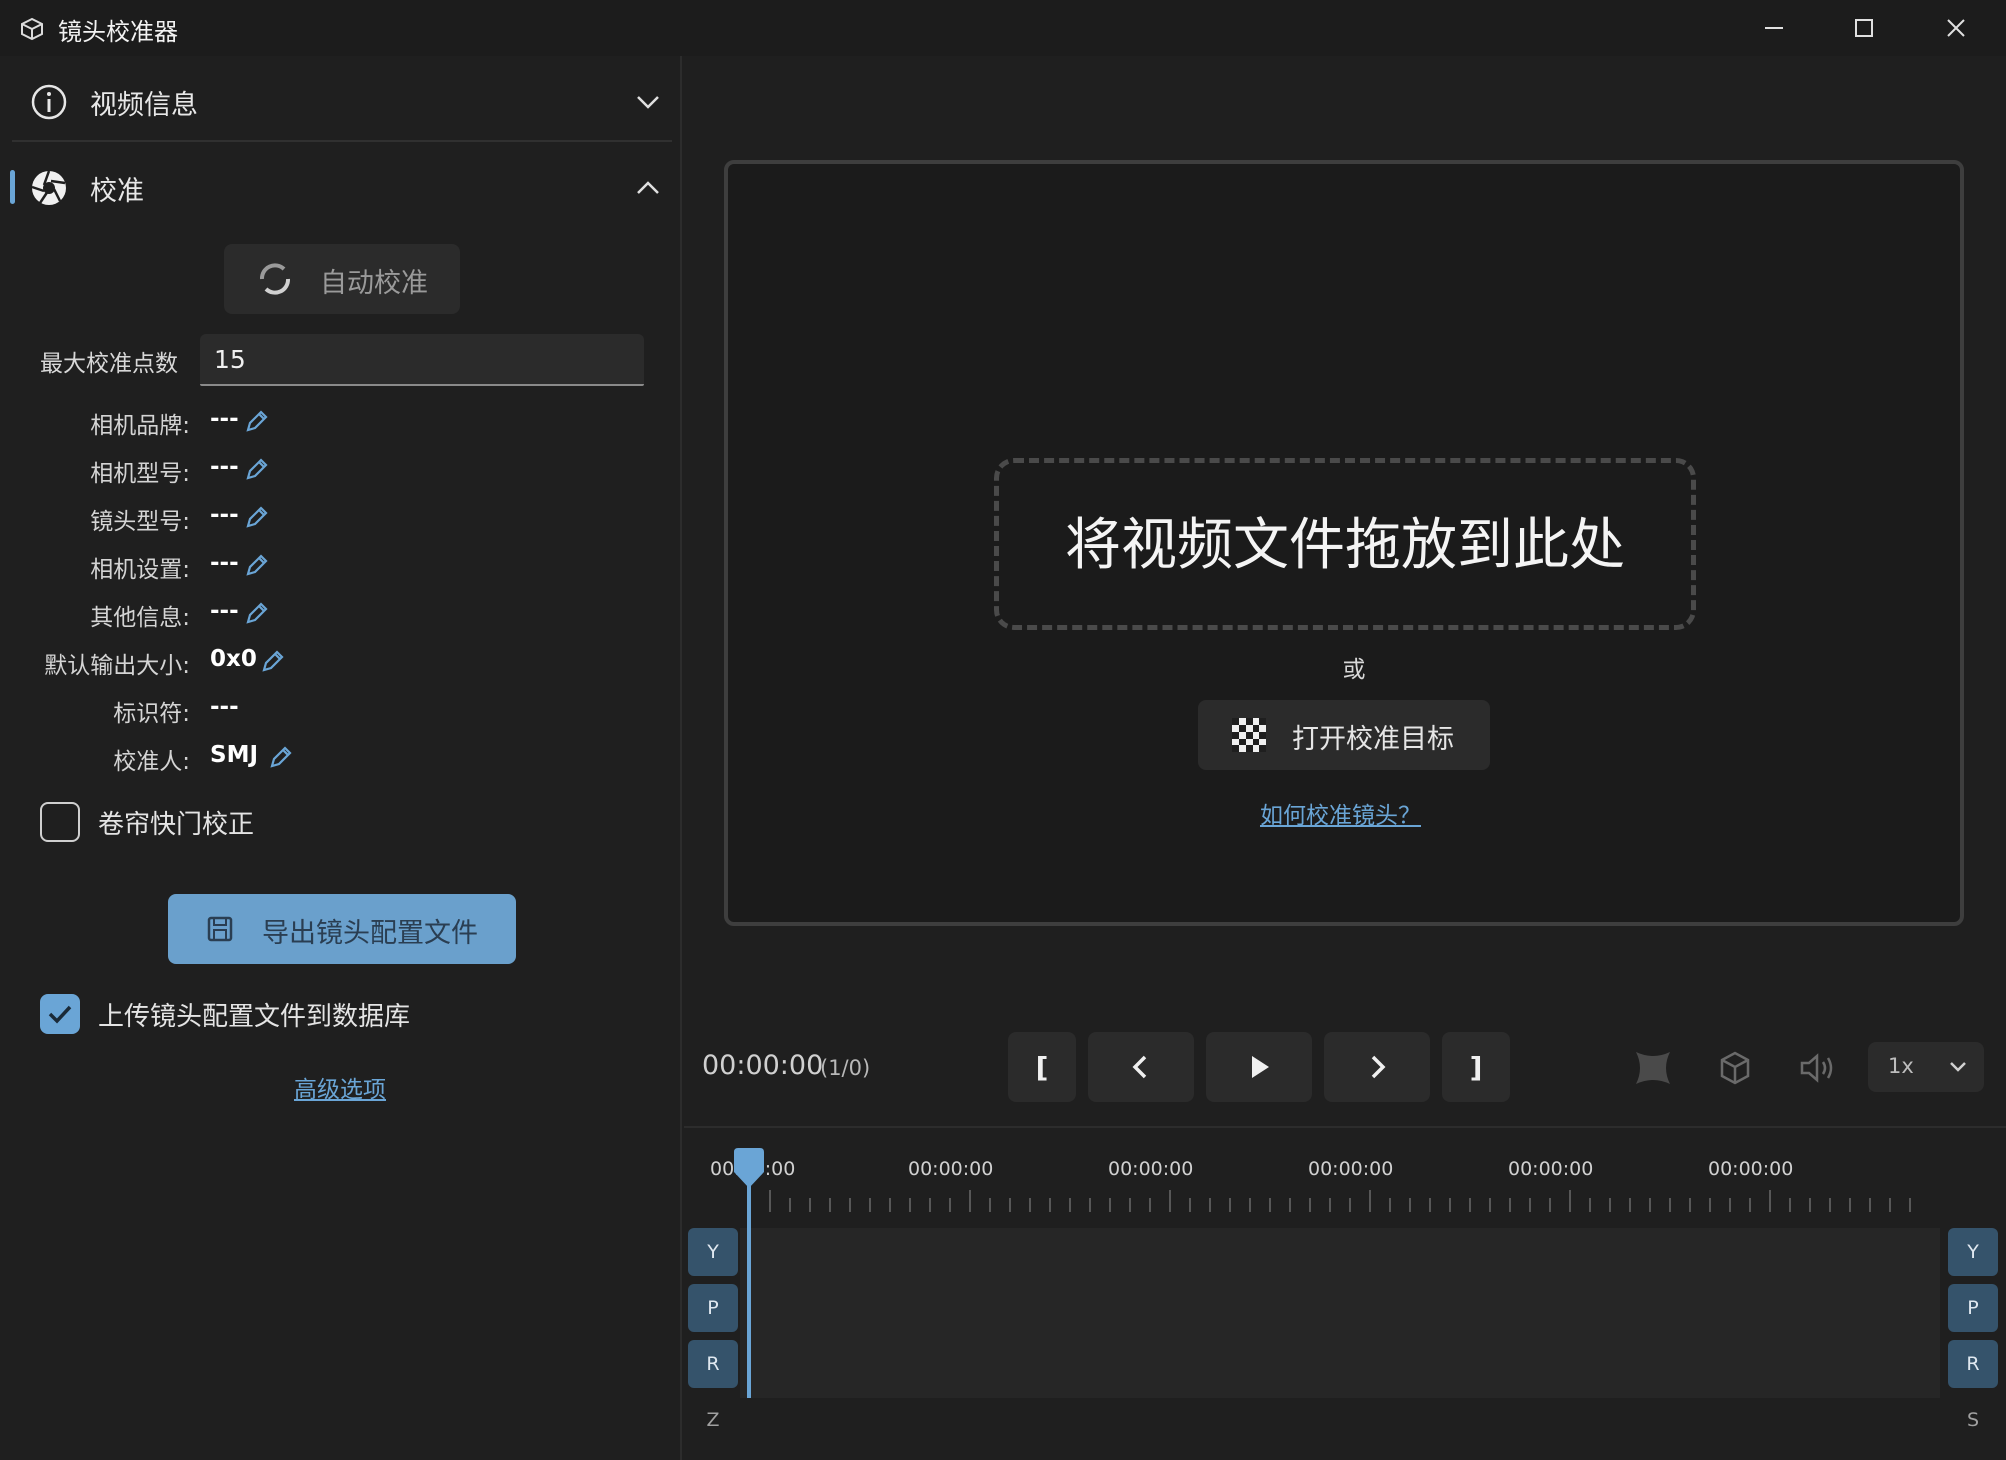 This screenshot has height=1460, width=2006. What do you see at coordinates (151, 714) in the screenshot?
I see `identifier-label: 标识符:` at bounding box center [151, 714].